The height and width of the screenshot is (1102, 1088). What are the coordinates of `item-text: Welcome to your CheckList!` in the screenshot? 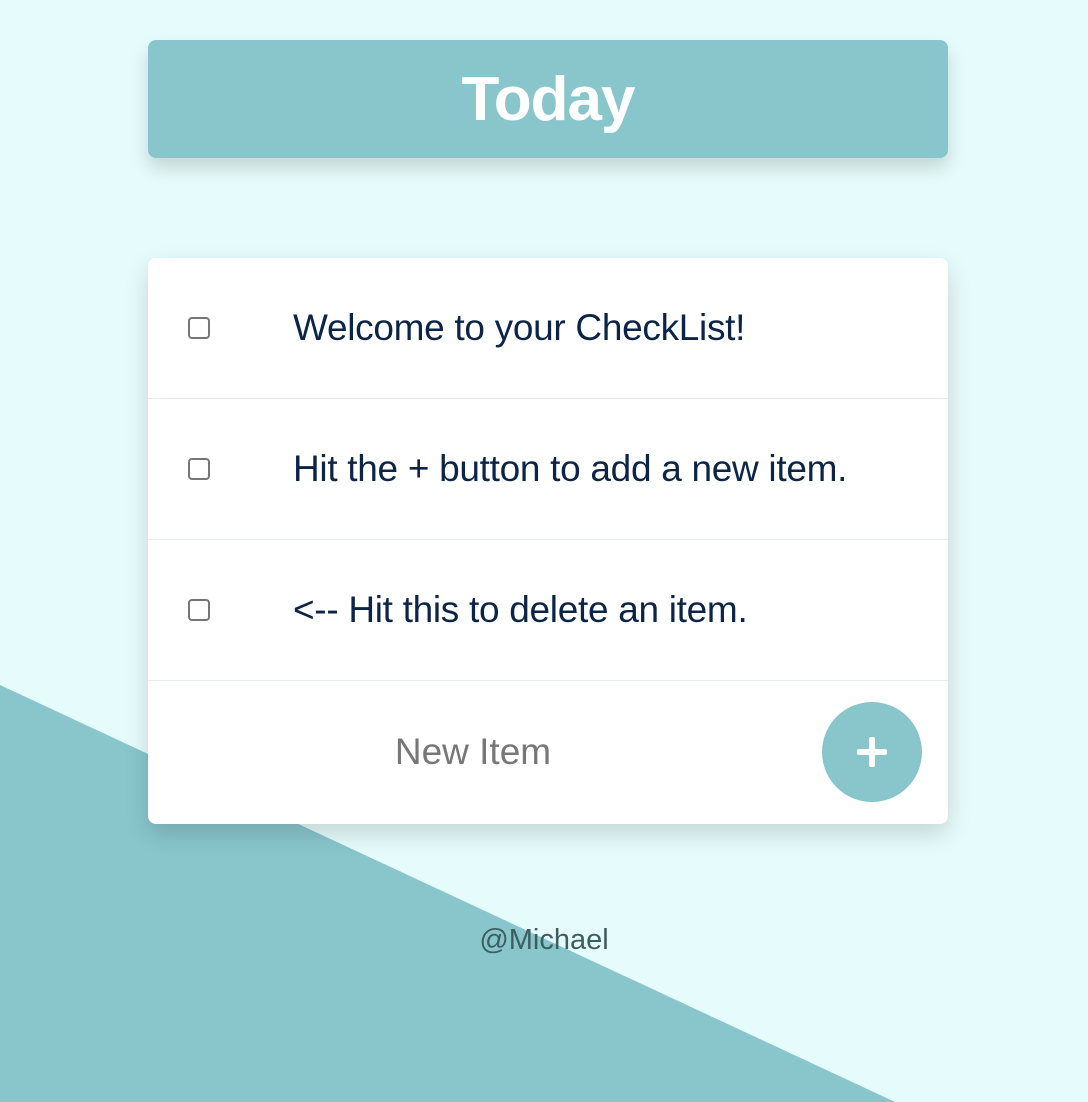 It's located at (519, 327).